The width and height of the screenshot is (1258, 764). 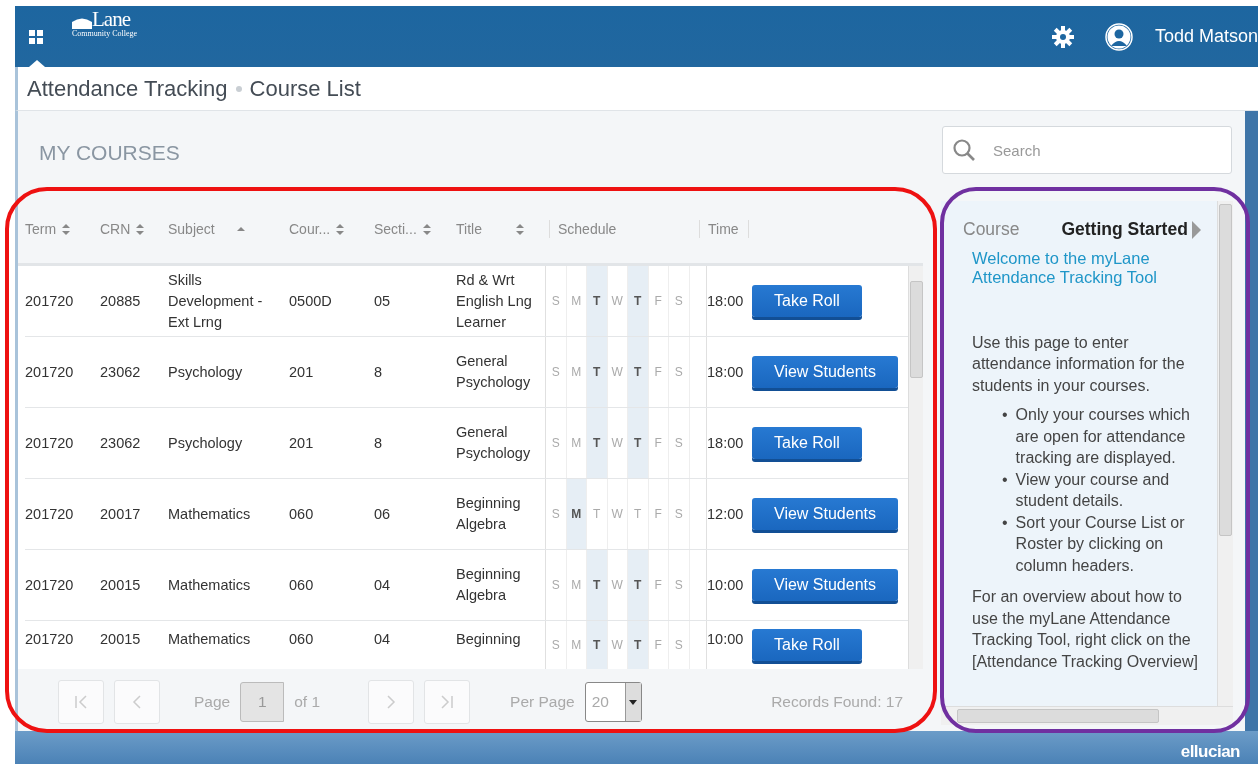 What do you see at coordinates (837, 702) in the screenshot?
I see `records-count: Records Found: 17` at bounding box center [837, 702].